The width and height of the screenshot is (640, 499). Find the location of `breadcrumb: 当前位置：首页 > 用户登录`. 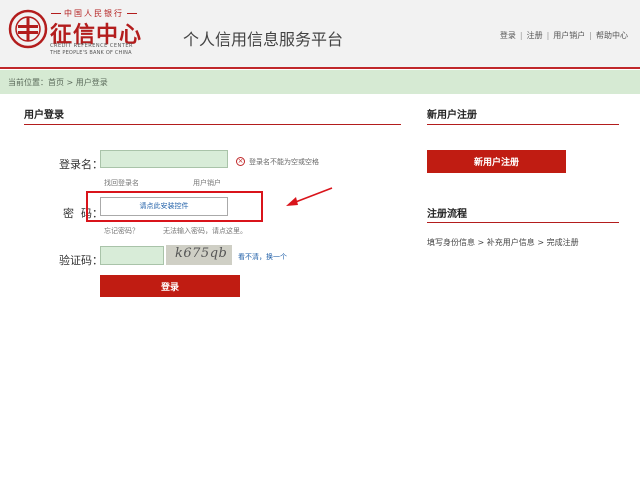

breadcrumb: 当前位置：首页 > 用户登录 is located at coordinates (58, 82).